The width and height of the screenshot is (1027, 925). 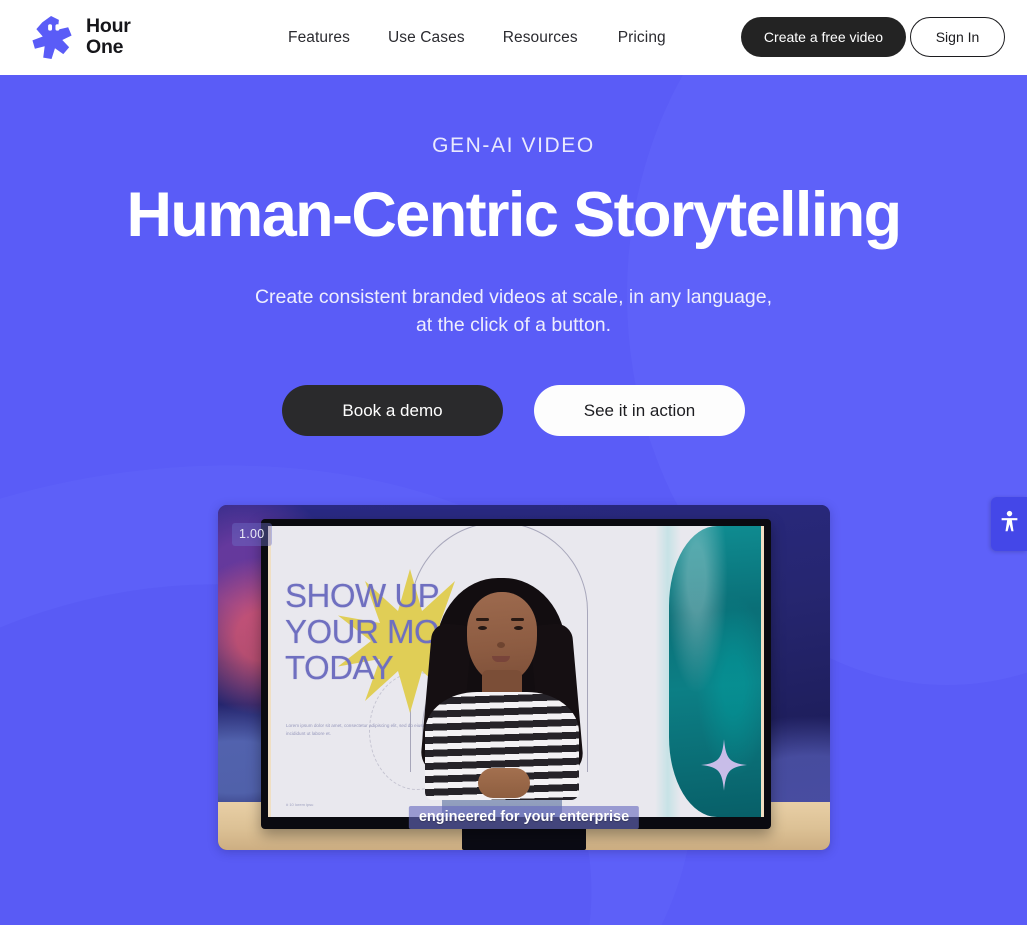 I want to click on slide-ocean-photo, so click(x=708, y=671).